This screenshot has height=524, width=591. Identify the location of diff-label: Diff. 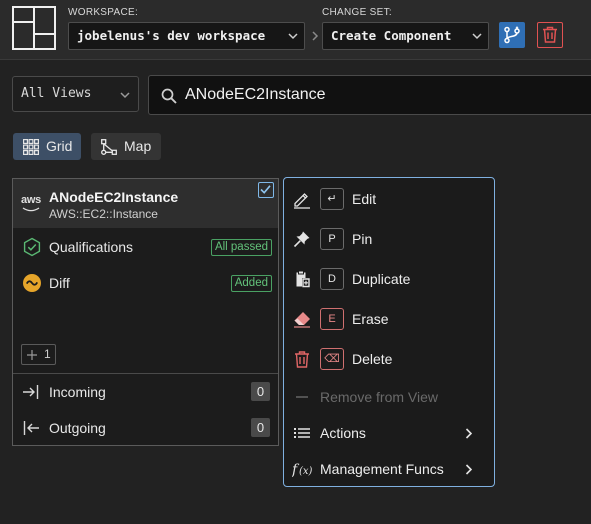
(59, 283).